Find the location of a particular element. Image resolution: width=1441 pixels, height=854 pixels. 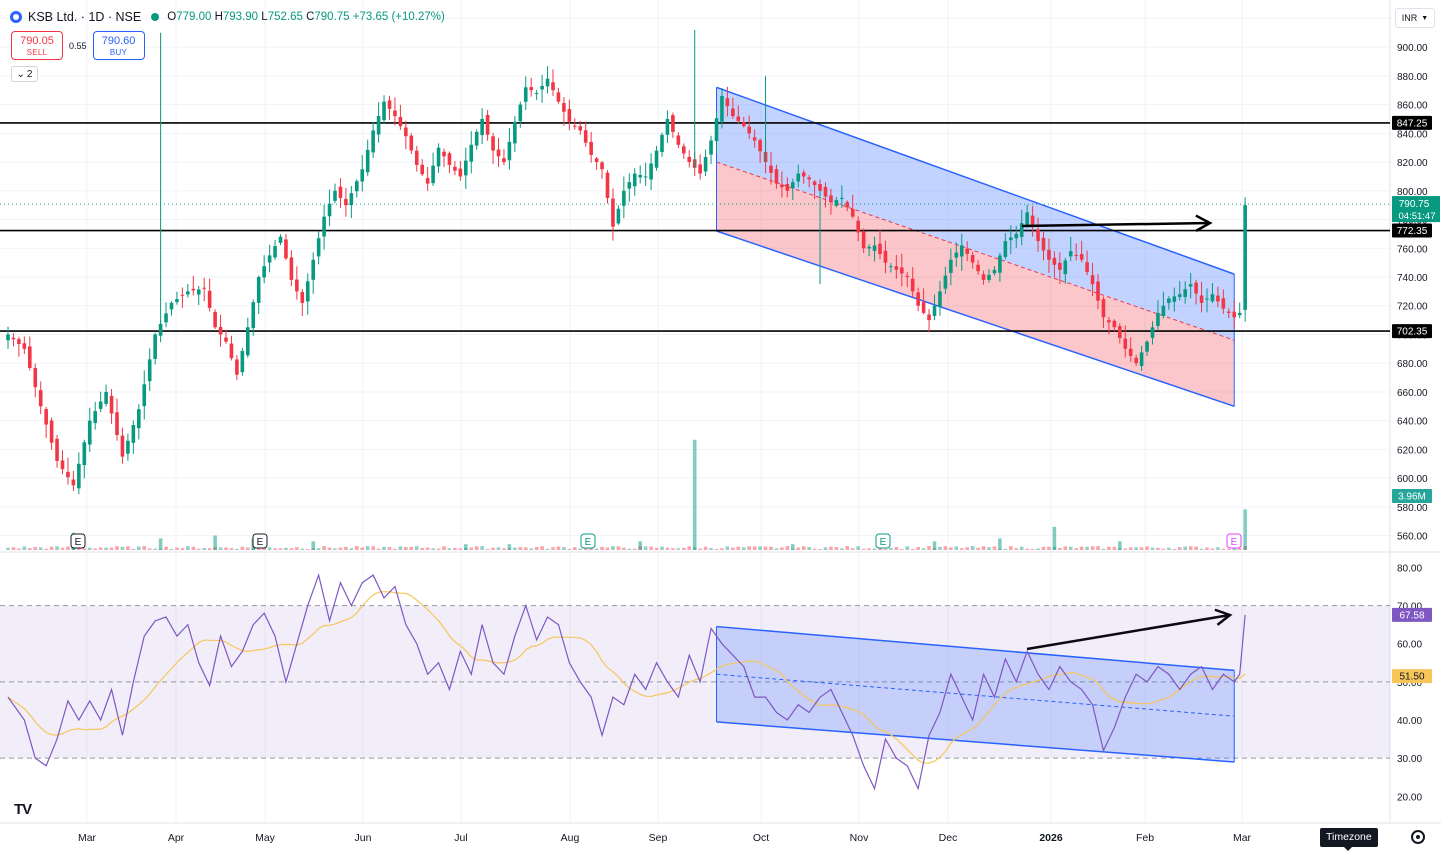

buy-price: 790.60 is located at coordinates (118, 41).